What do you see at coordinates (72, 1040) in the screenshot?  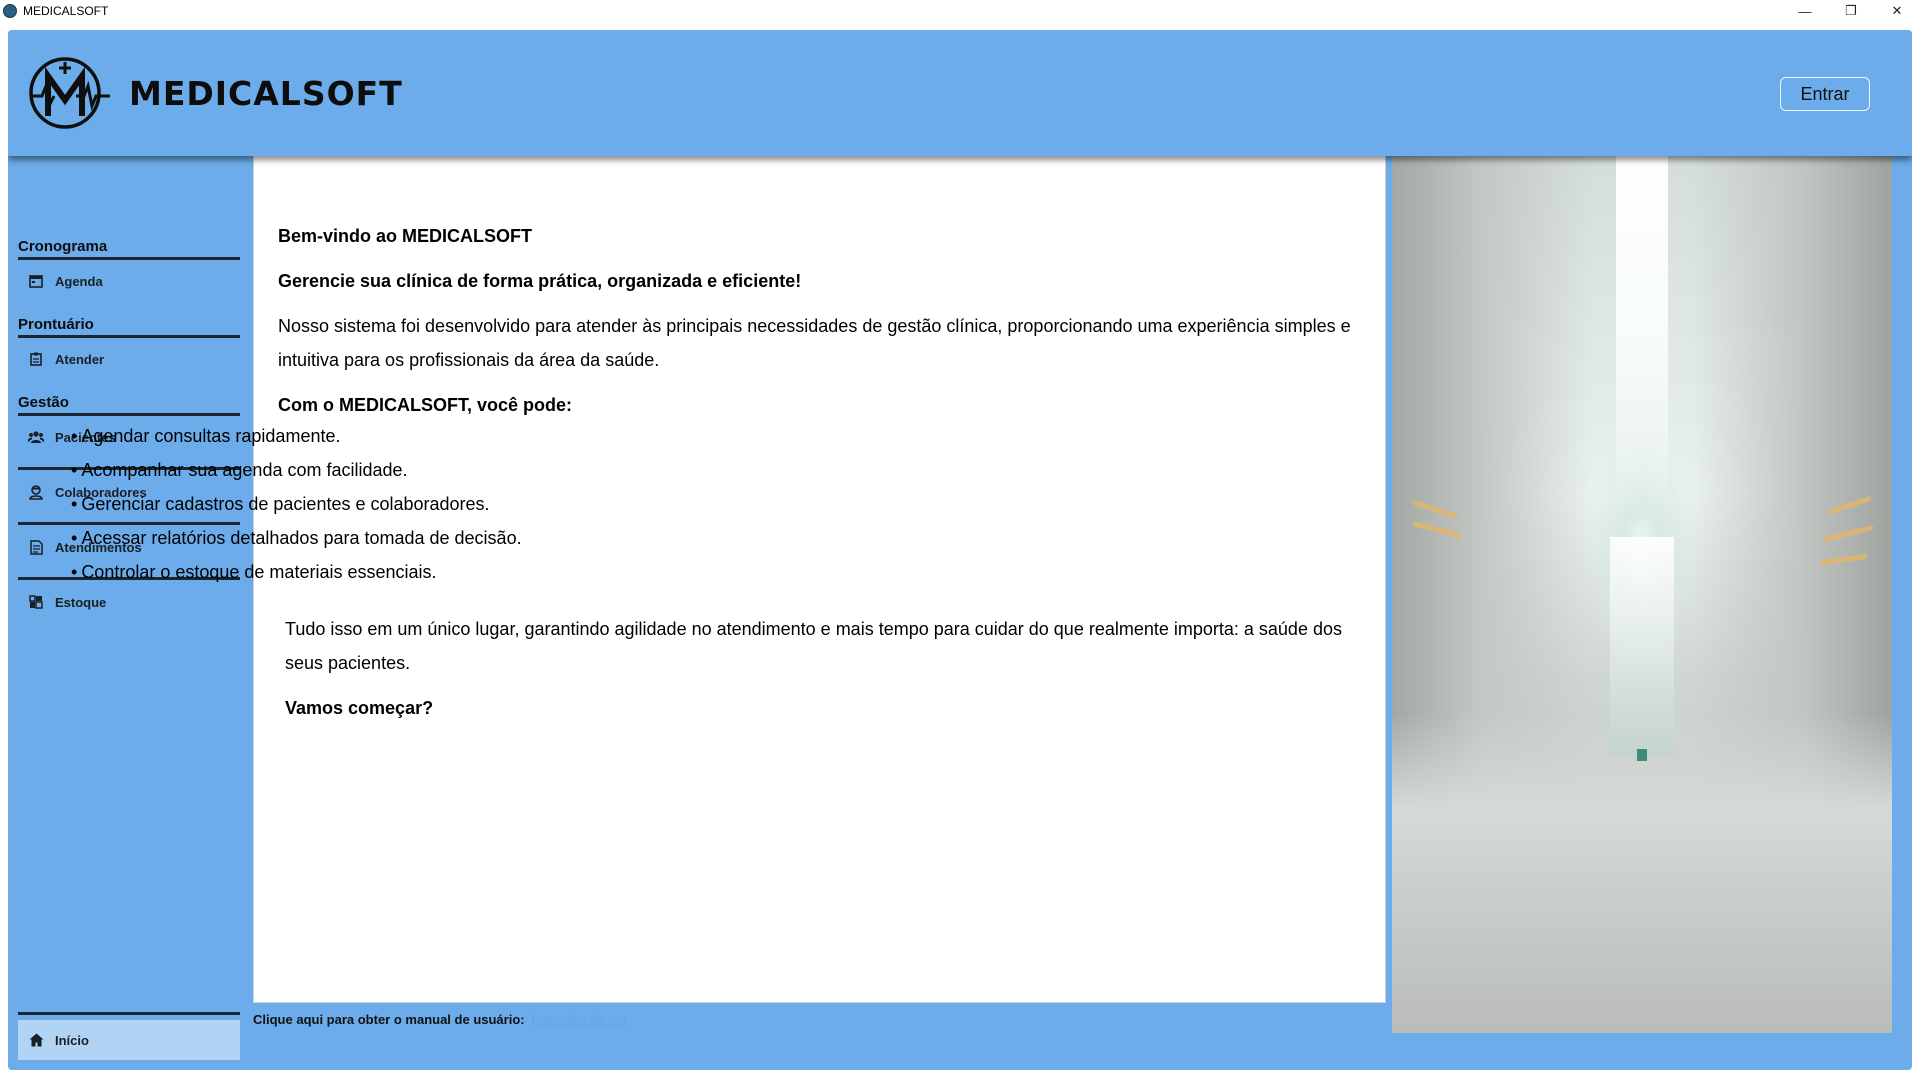 I see `sidebar-item-label: Início` at bounding box center [72, 1040].